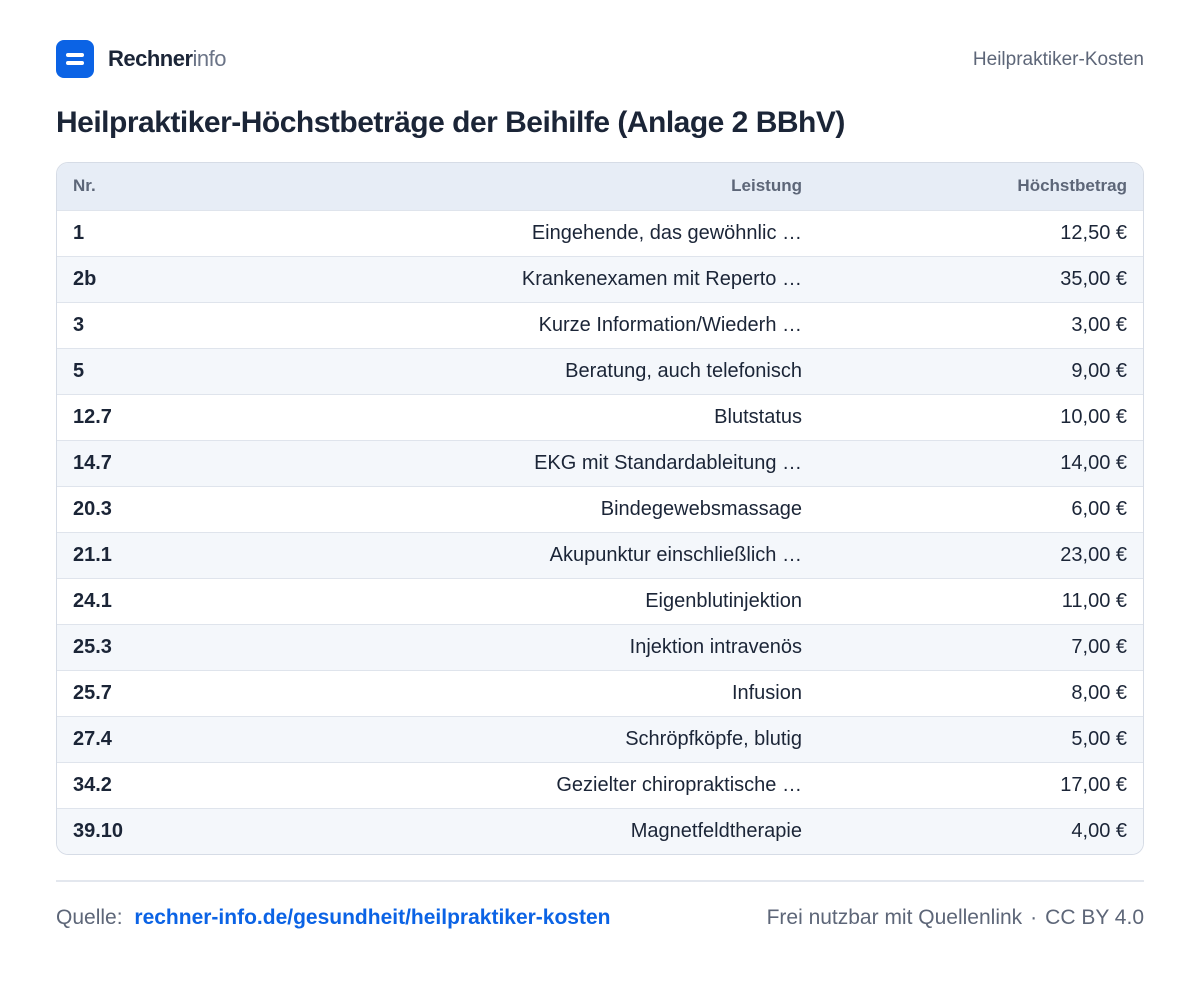 This screenshot has height=1000, width=1200. Describe the element at coordinates (600, 186) in the screenshot. I see `table-header-row: Nr. Leistung Höchstbetrag` at that location.